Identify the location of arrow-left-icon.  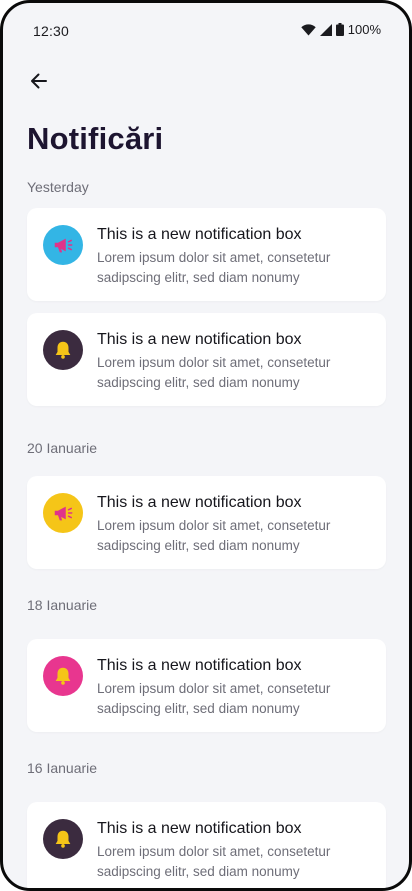
(39, 81).